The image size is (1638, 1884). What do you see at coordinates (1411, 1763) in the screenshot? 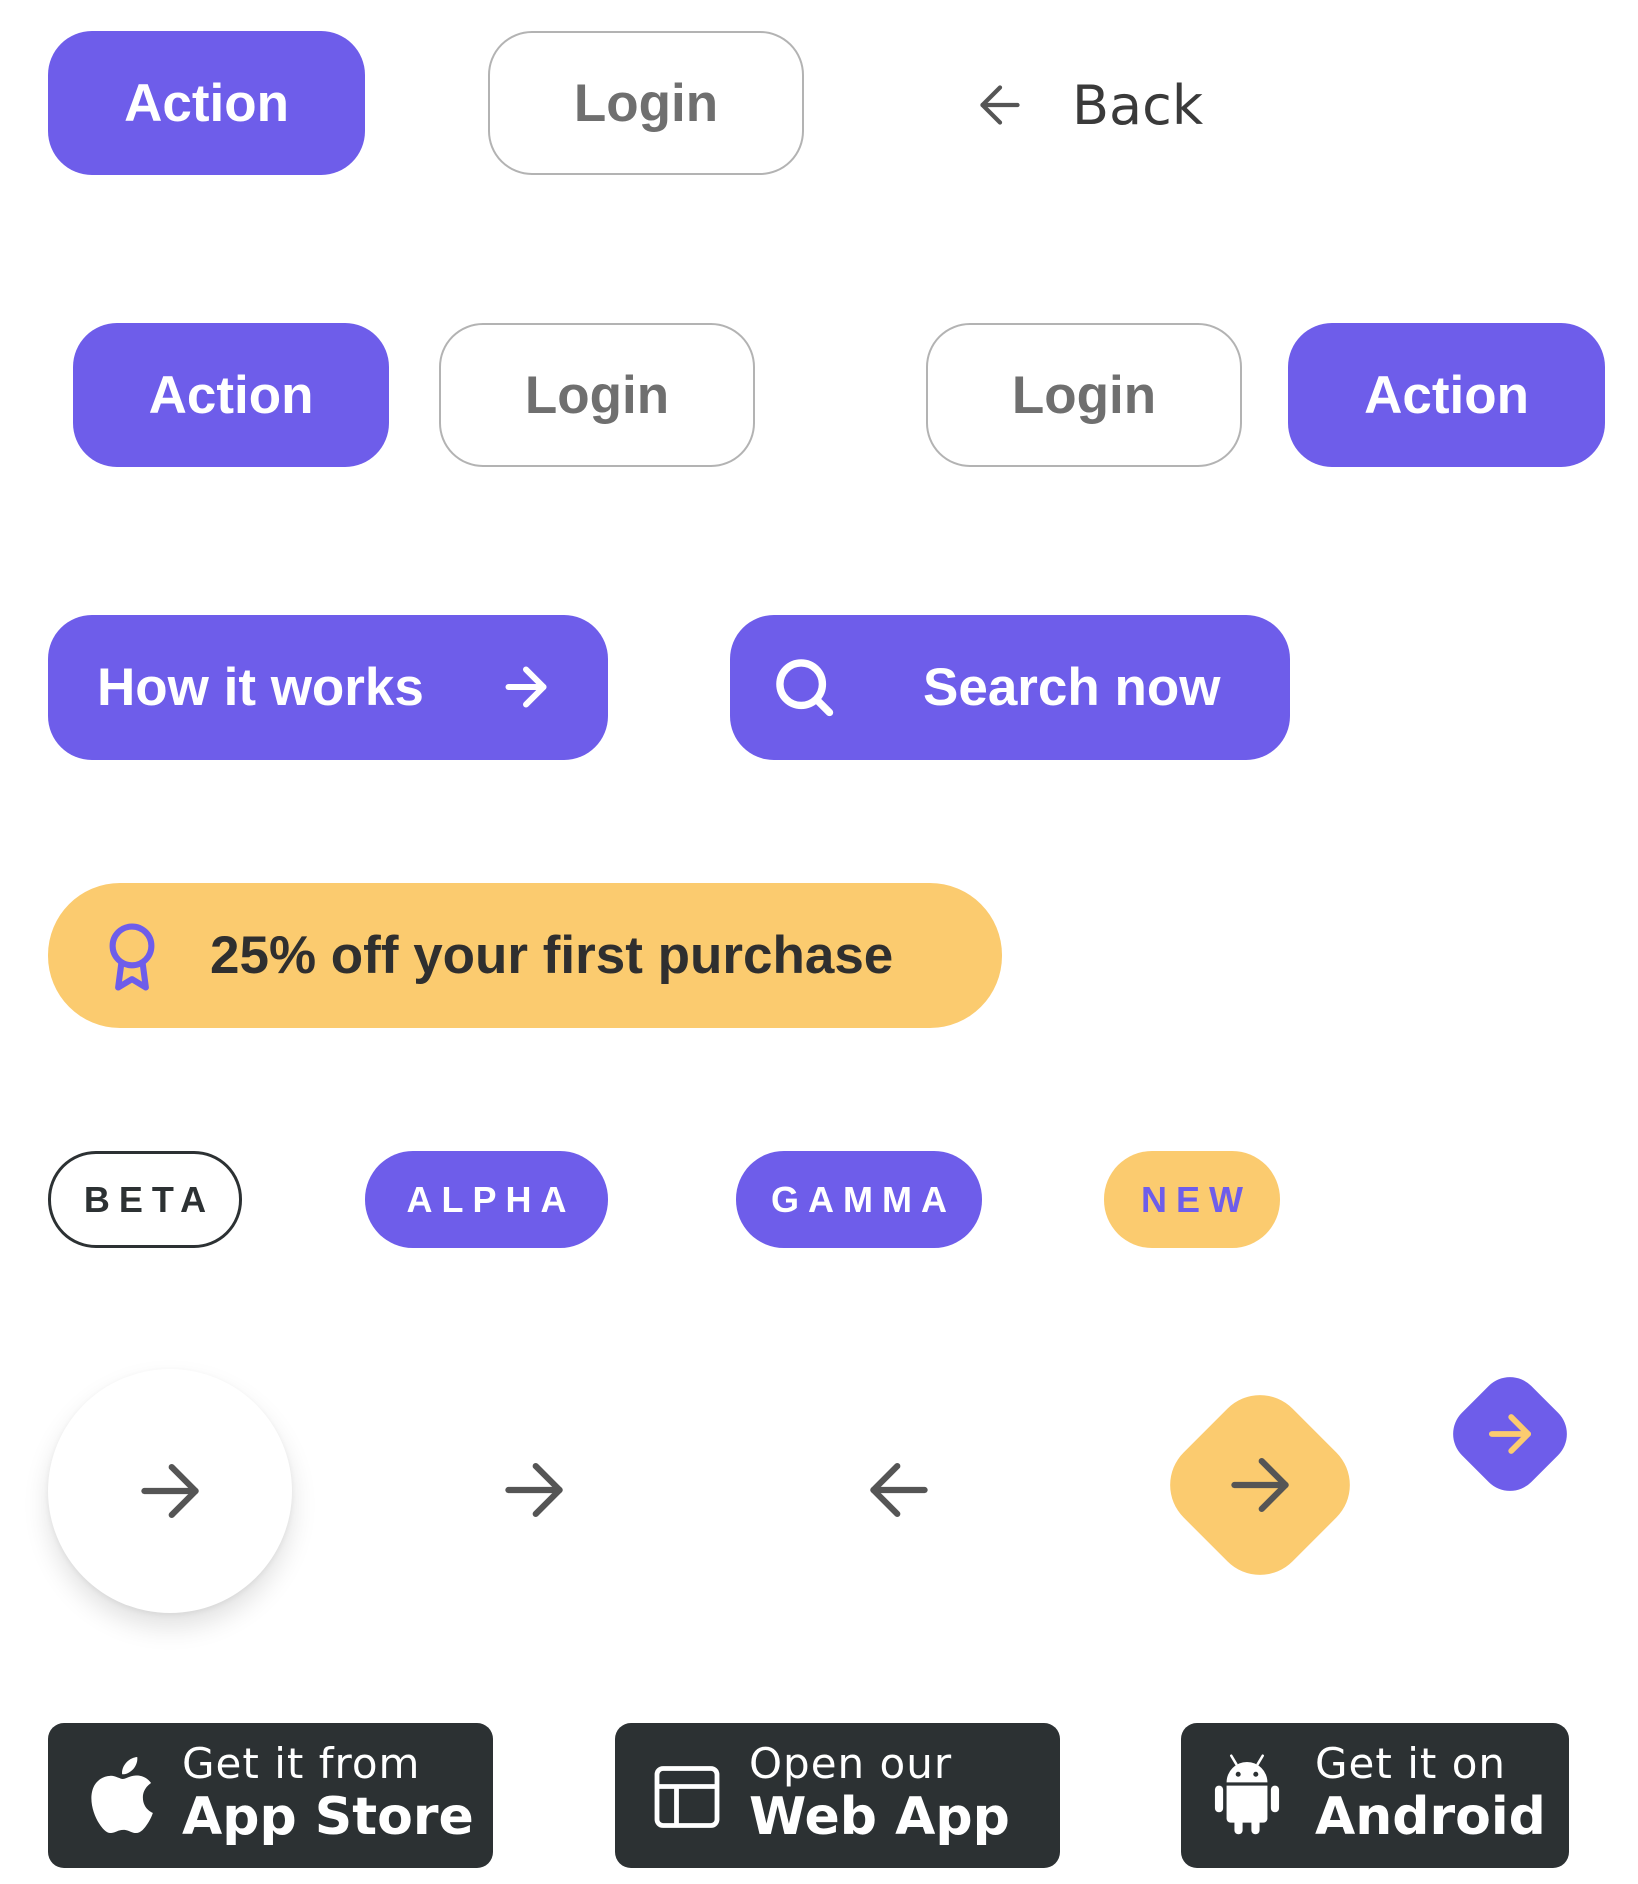
I see `android-line1: Get it on` at bounding box center [1411, 1763].